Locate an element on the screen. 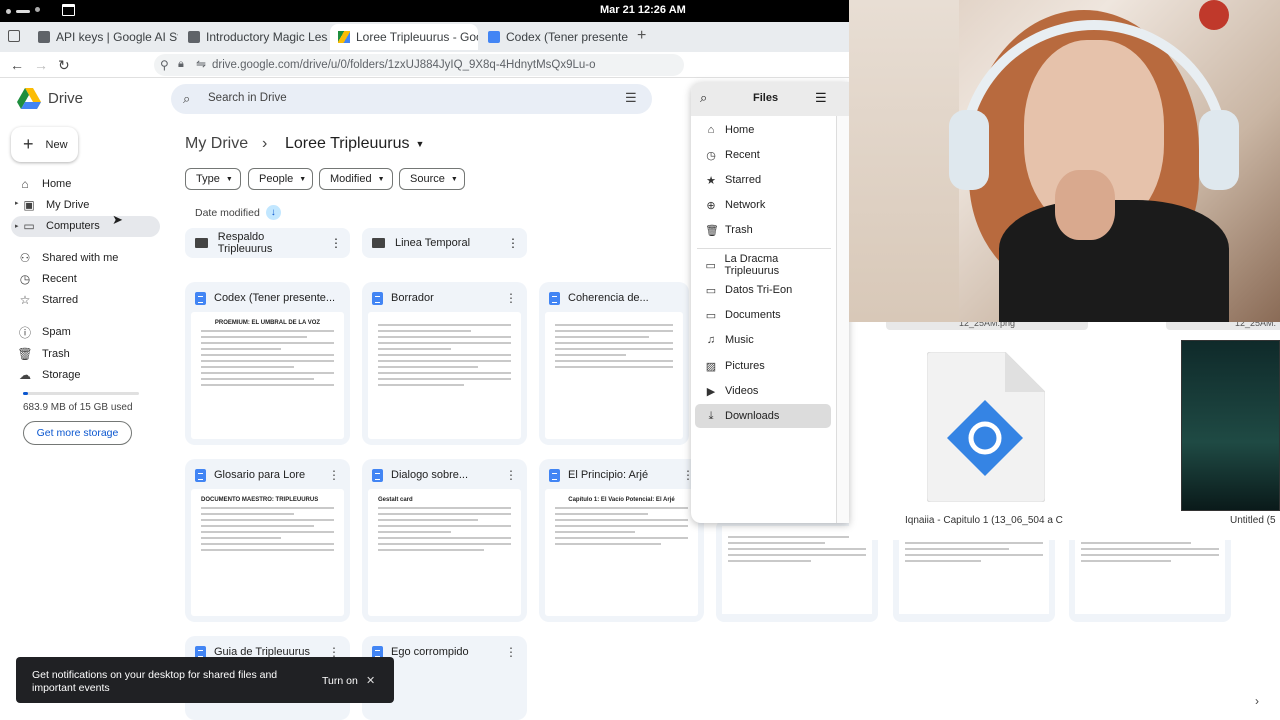  sidebar-item-trash: 🗑︎ Trash is located at coordinates (43, 354).